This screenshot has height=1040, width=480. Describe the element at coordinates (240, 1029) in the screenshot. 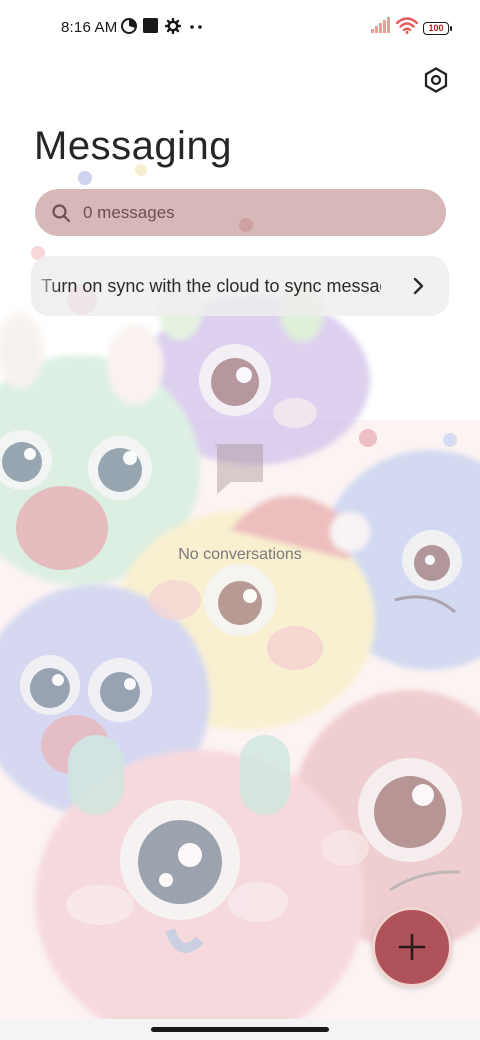

I see `home-indicator` at that location.